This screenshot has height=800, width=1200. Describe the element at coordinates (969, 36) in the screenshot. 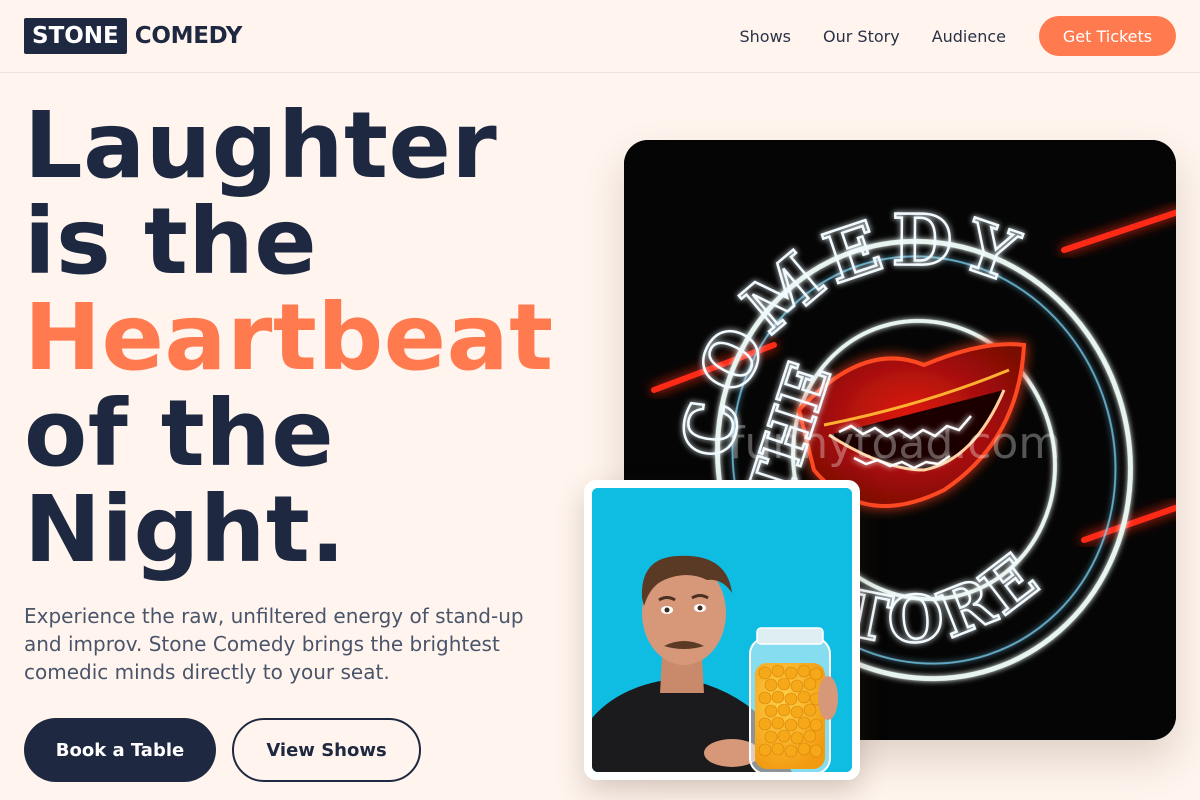

I see `nav-link-audience: Audience` at that location.